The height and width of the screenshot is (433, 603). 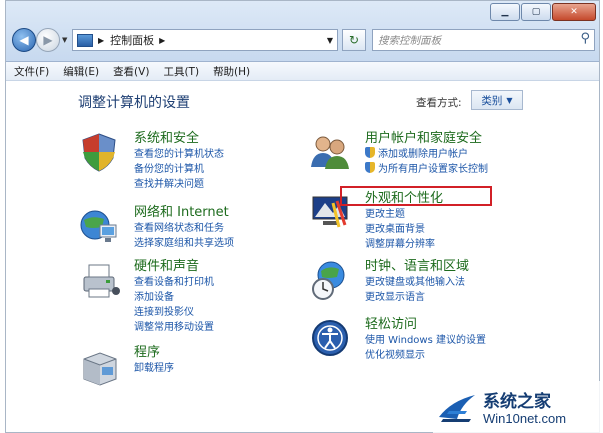 What do you see at coordinates (574, 12) in the screenshot?
I see `close-button: ✕` at bounding box center [574, 12].